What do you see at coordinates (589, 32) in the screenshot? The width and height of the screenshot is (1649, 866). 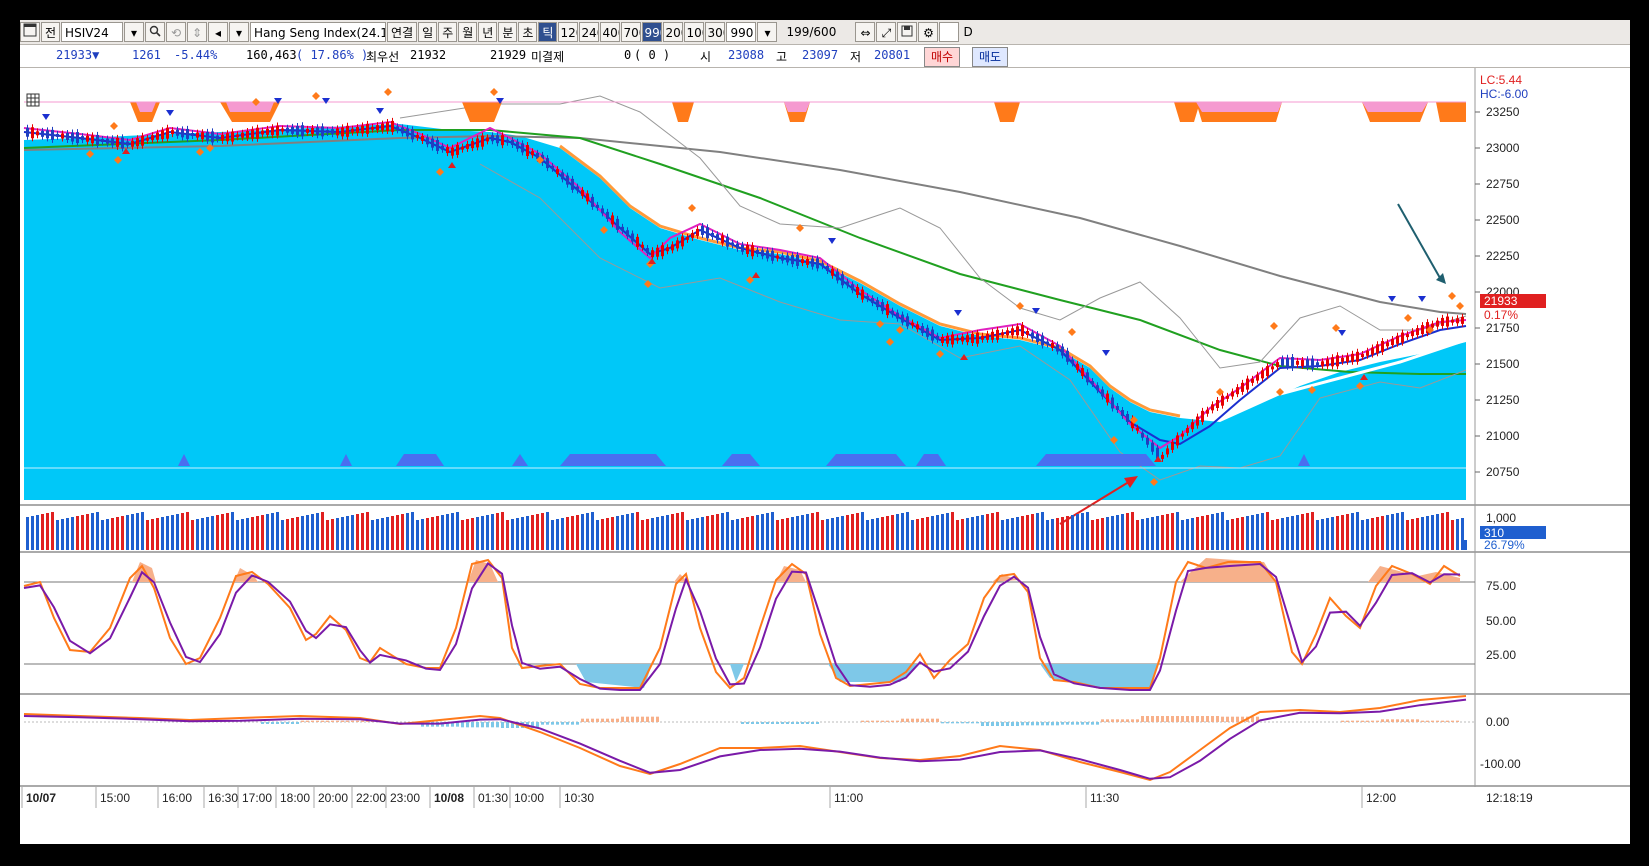 I see `preset-240: 240` at bounding box center [589, 32].